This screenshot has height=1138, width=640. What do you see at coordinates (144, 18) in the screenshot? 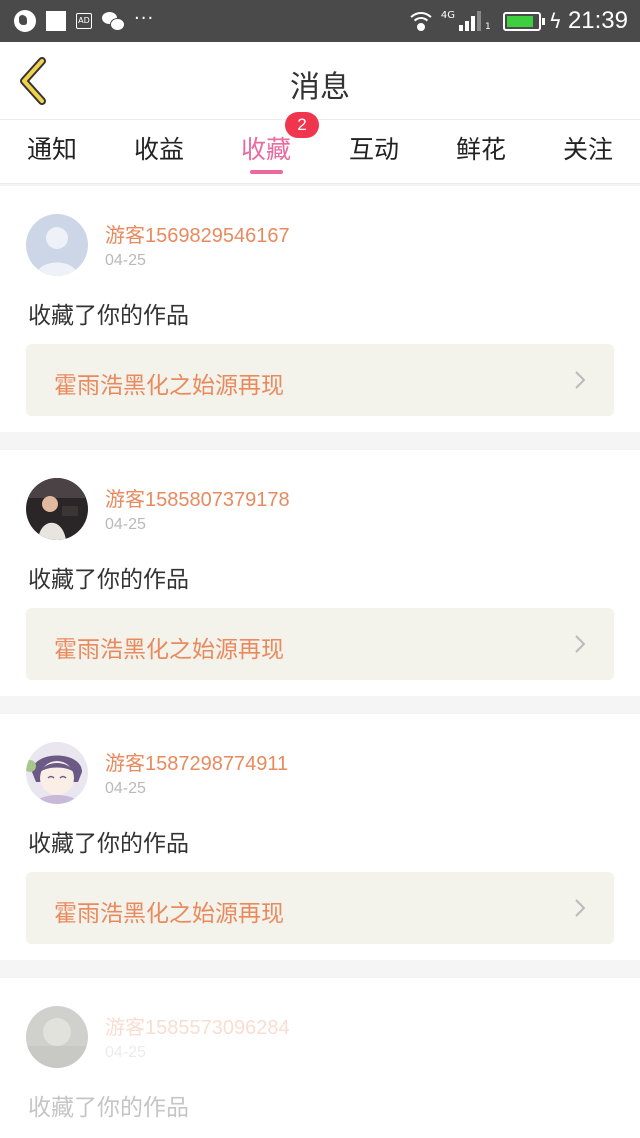
I see `more-notifications-icon: ···` at bounding box center [144, 18].